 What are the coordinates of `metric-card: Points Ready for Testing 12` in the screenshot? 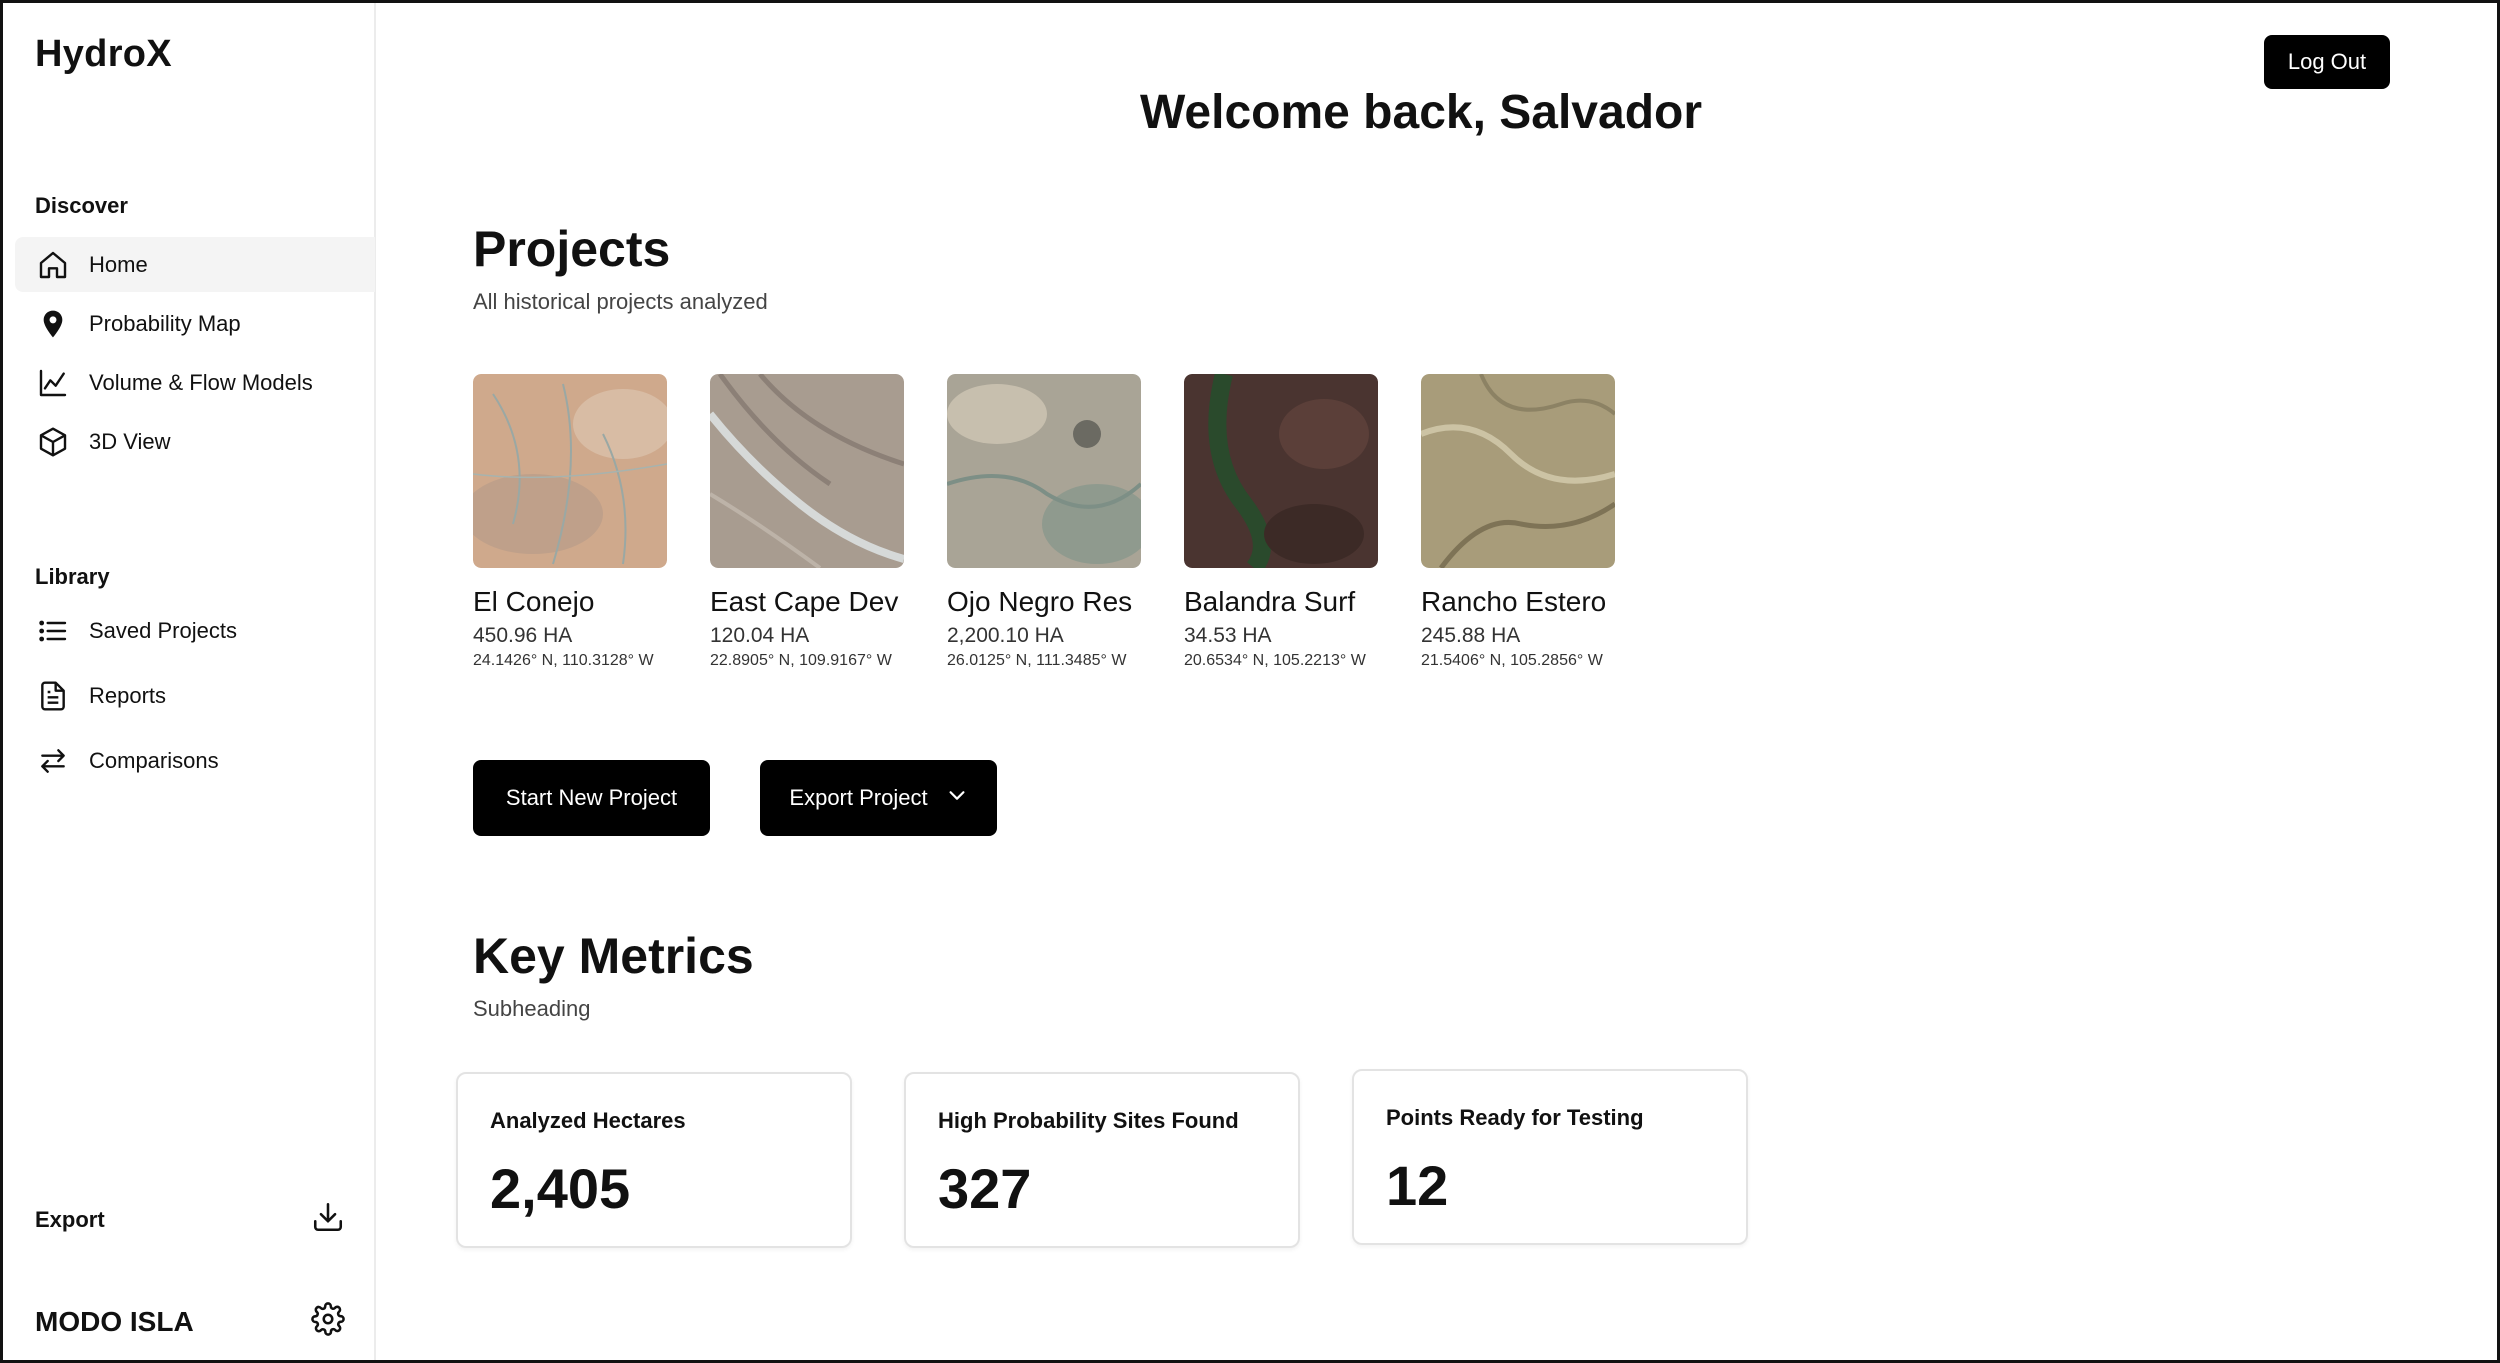 It's located at (1550, 1157).